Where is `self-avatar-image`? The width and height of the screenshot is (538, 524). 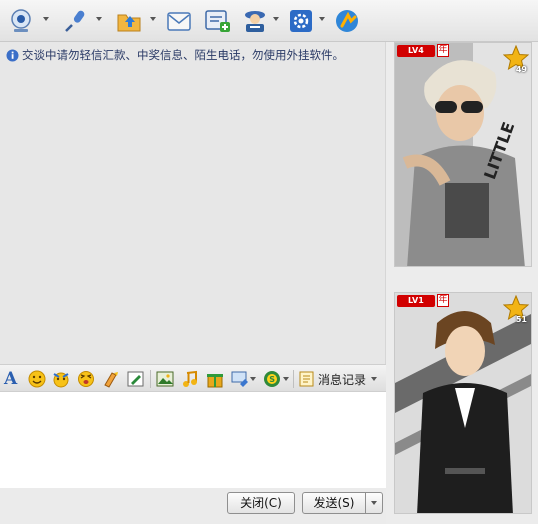
self-avatar-image is located at coordinates (463, 403).